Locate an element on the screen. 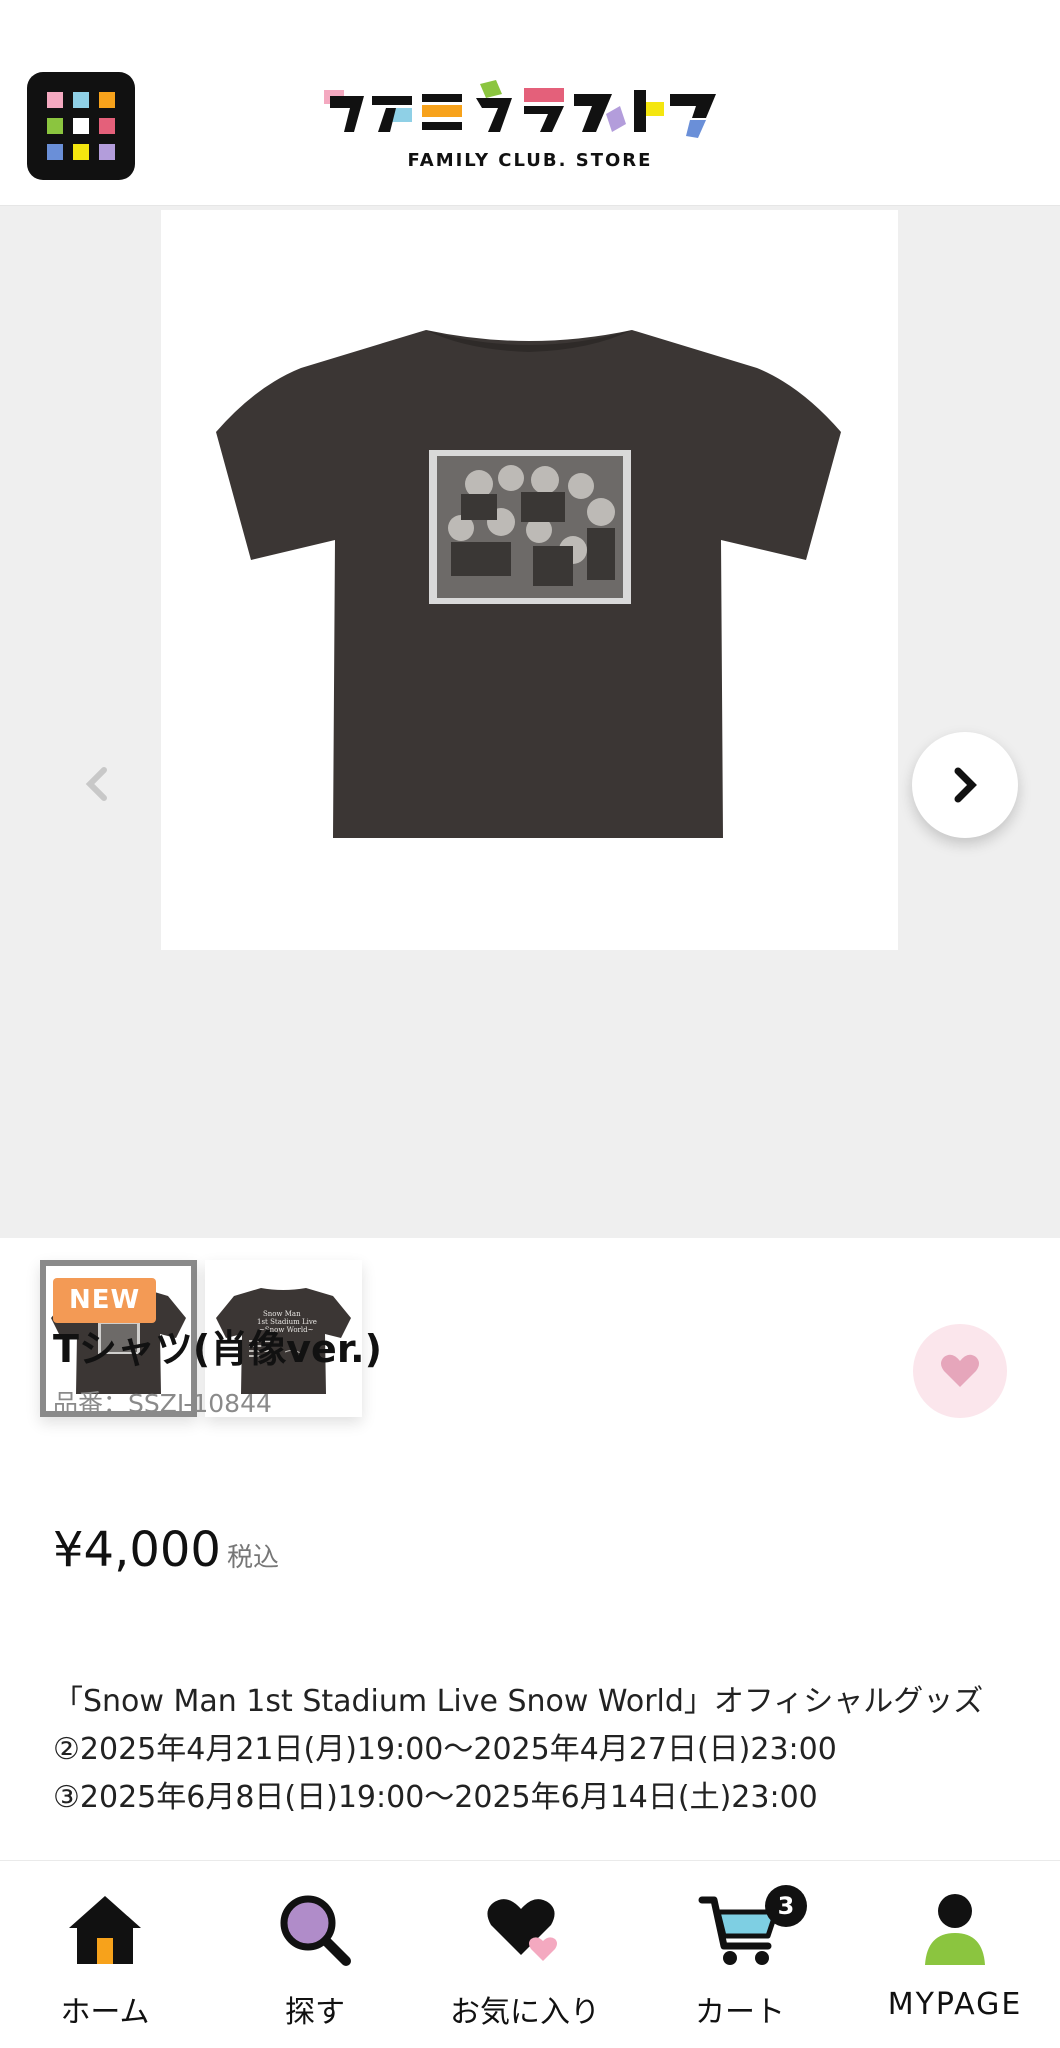 This screenshot has width=1060, height=2048. product-price: ¥4,000 税込 is located at coordinates (166, 1554).